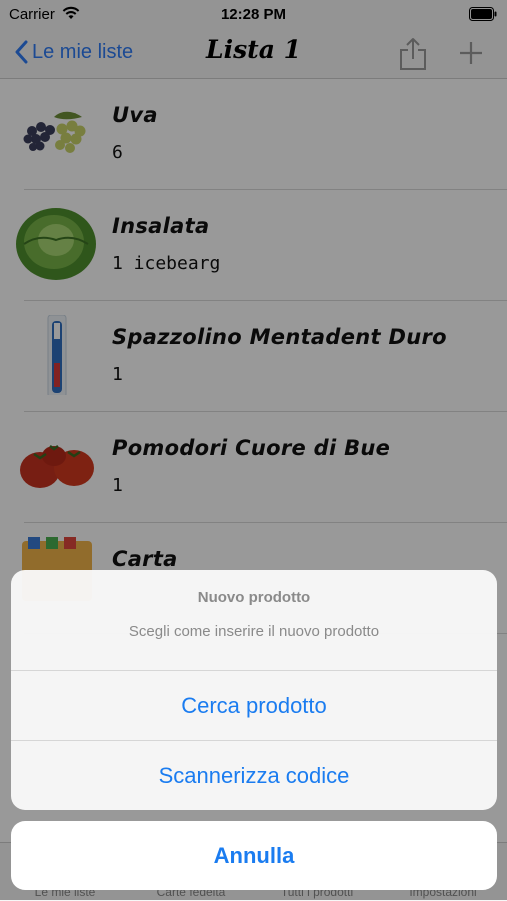  What do you see at coordinates (254, 597) in the screenshot?
I see `action-sheet-title: Nuovo prodotto` at bounding box center [254, 597].